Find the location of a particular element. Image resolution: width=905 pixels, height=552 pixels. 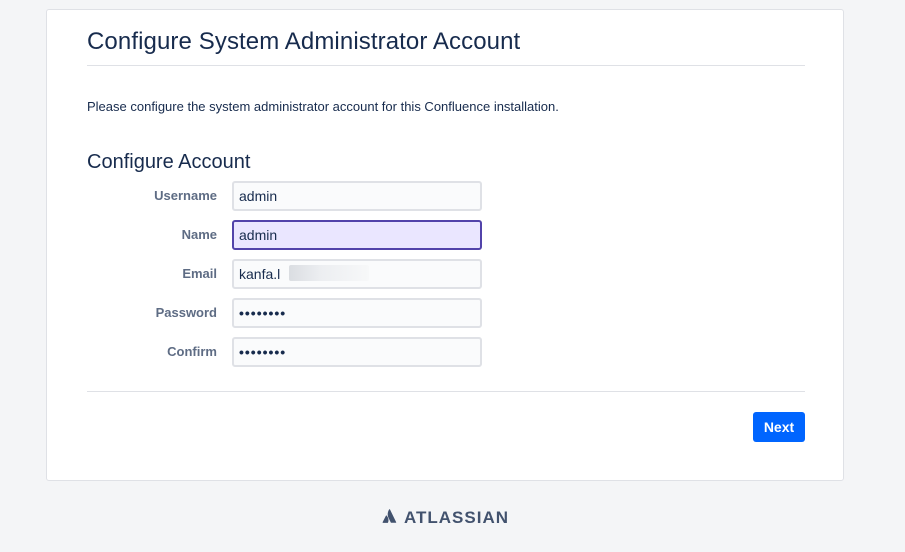

username-row: Username is located at coordinates (297, 196).